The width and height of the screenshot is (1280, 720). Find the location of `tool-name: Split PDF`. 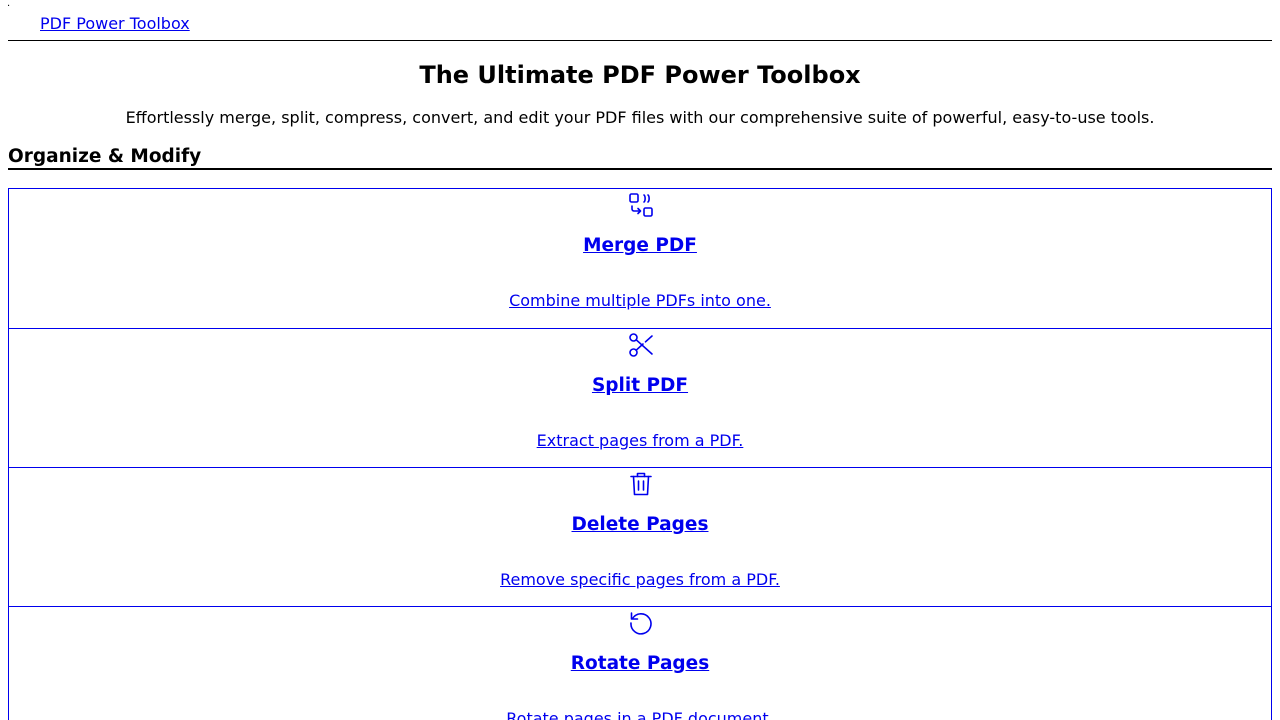

tool-name: Split PDF is located at coordinates (640, 385).